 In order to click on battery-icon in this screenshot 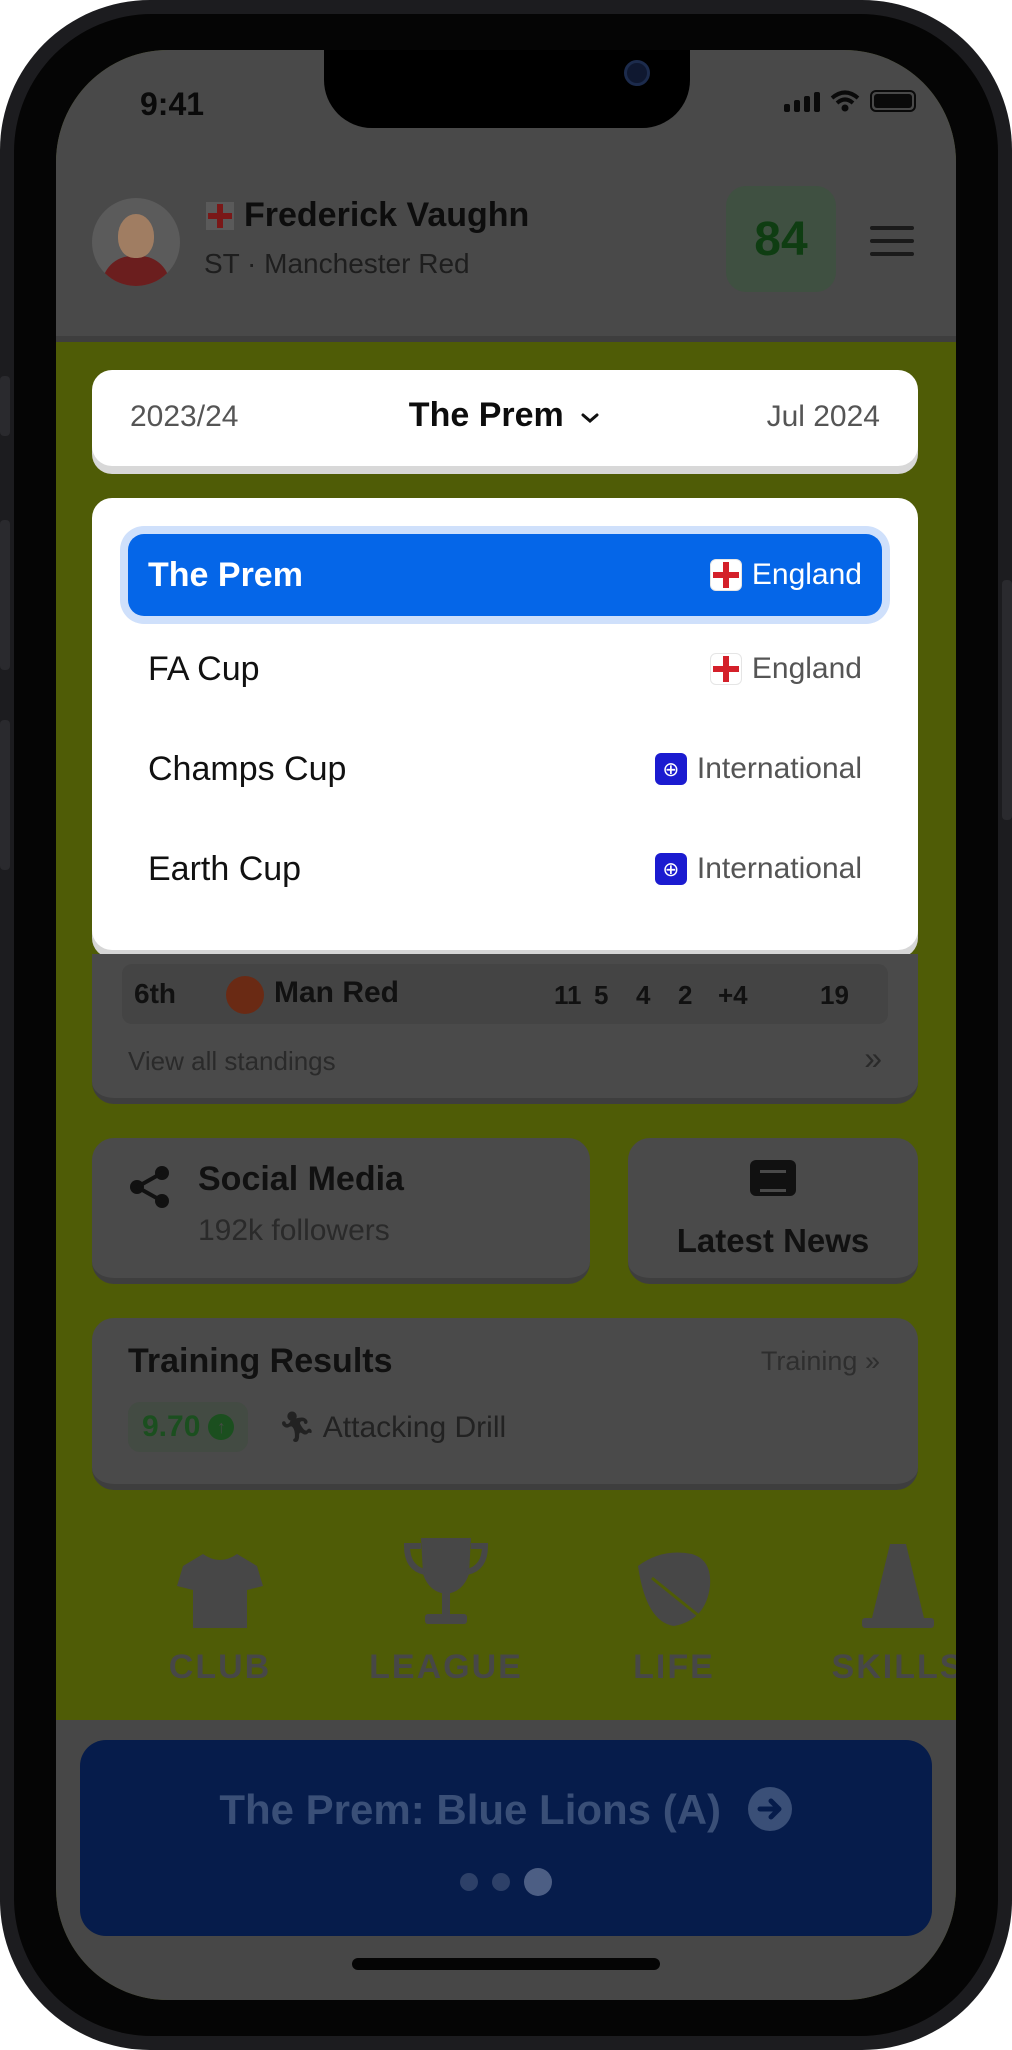, I will do `click(893, 101)`.